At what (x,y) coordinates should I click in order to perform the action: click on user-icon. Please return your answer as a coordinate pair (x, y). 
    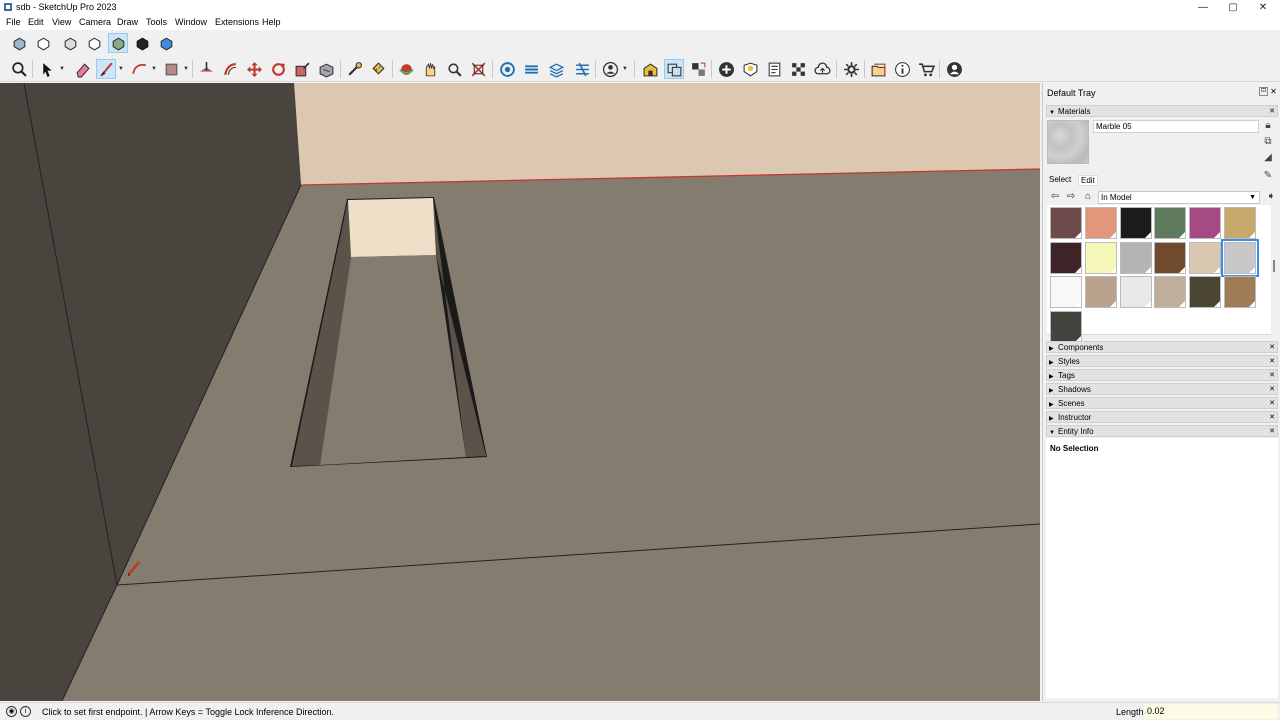
    Looking at the image, I should click on (610, 69).